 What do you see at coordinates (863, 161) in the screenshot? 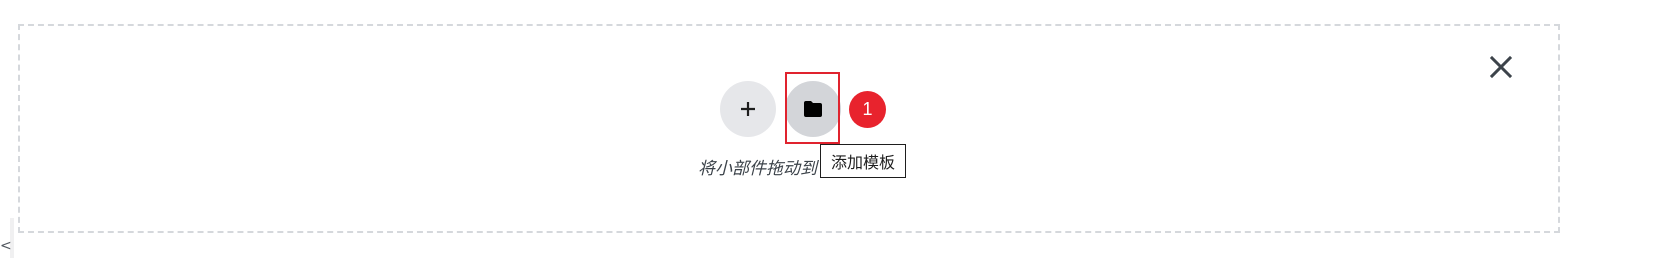
I see `add-template-tooltip: 添加模板` at bounding box center [863, 161].